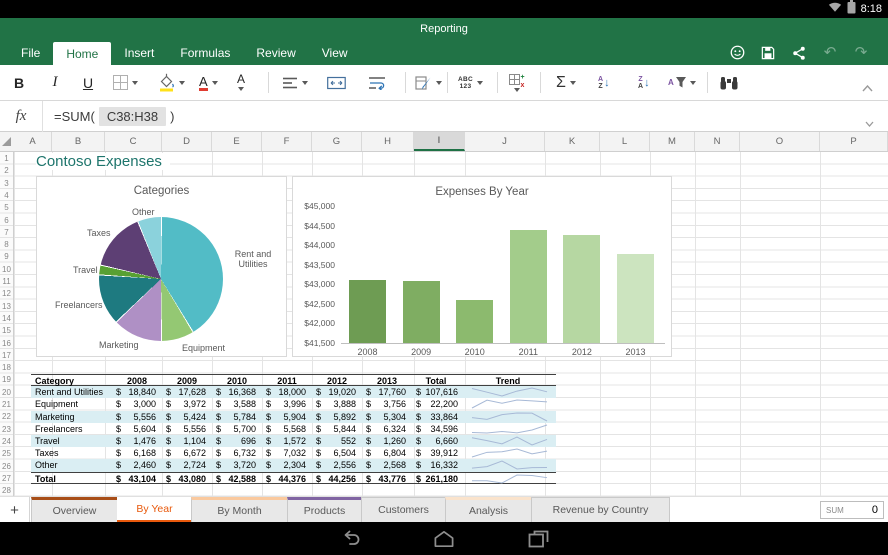  I want to click on sheet-tab-by-month: By Month, so click(239, 510).